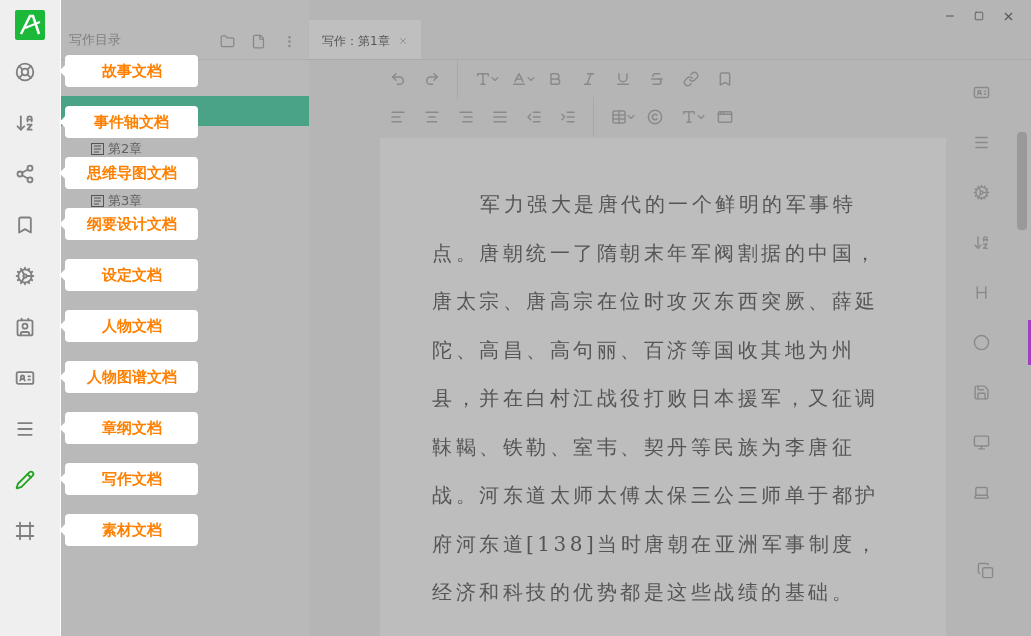  What do you see at coordinates (125, 149) in the screenshot?
I see `tree-label: 第2章` at bounding box center [125, 149].